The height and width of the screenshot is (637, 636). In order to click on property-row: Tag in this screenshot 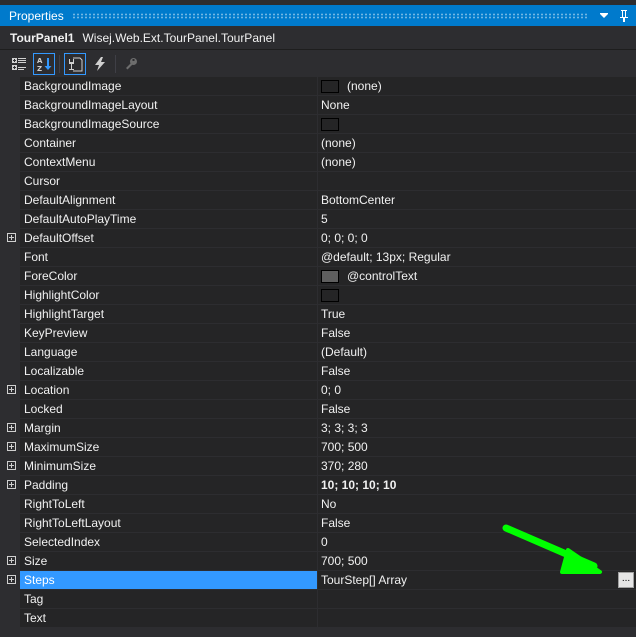, I will do `click(320, 599)`.